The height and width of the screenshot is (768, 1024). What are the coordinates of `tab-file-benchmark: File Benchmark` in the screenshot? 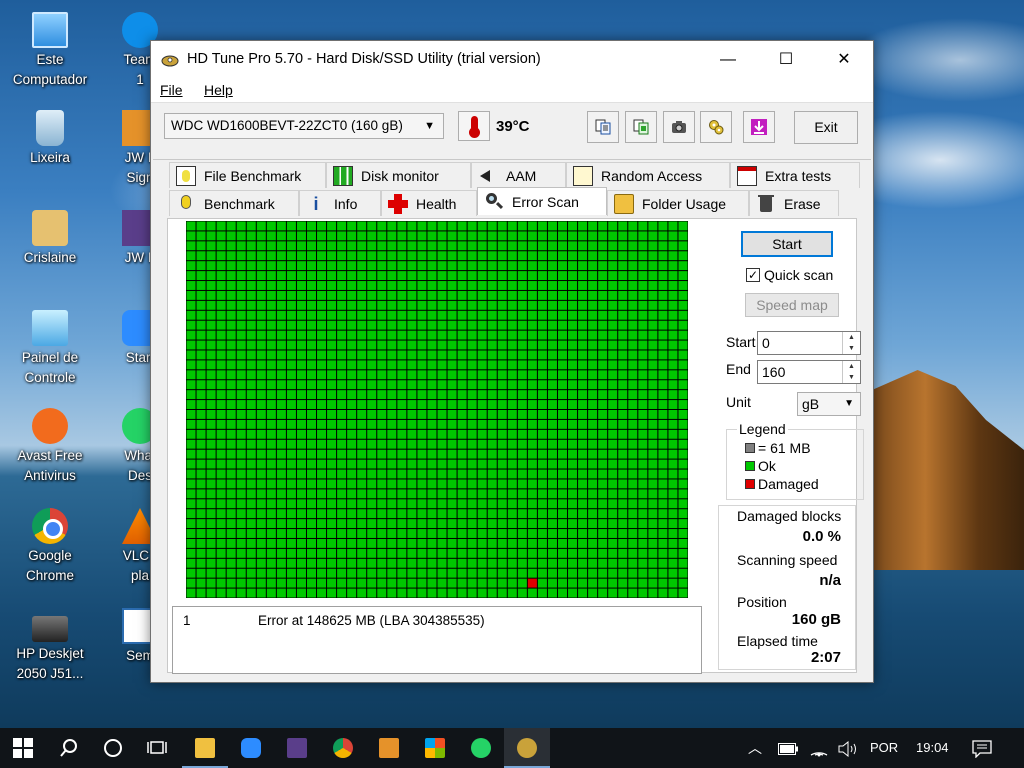 It's located at (247, 175).